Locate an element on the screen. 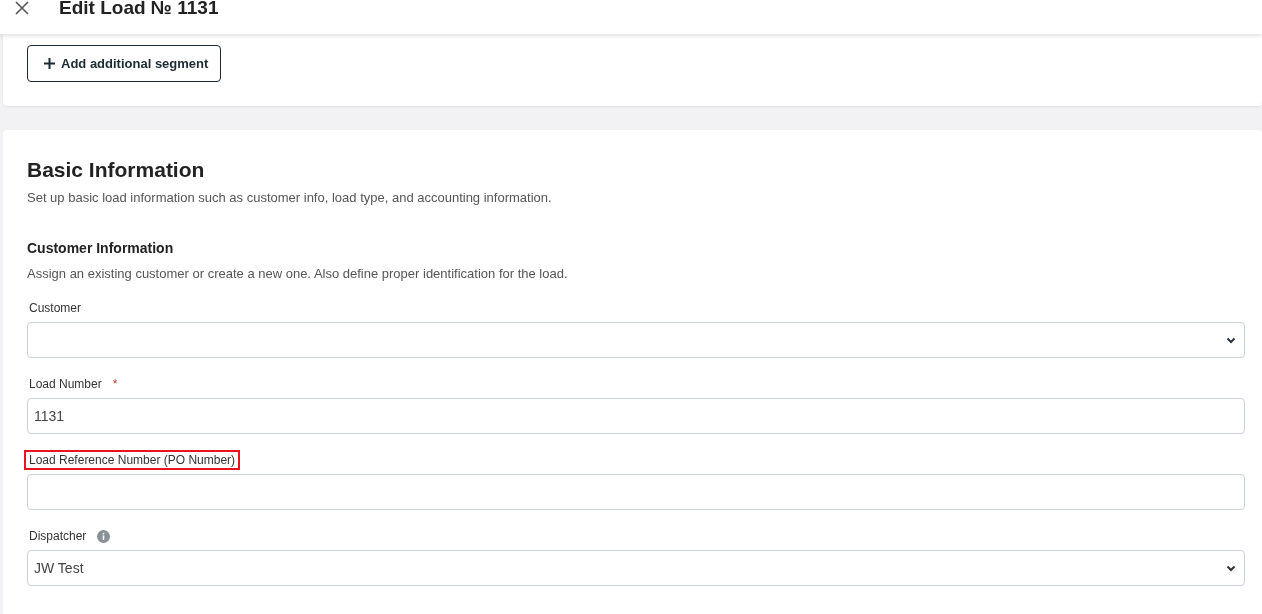 This screenshot has width=1262, height=614. input-field is located at coordinates (636, 492).